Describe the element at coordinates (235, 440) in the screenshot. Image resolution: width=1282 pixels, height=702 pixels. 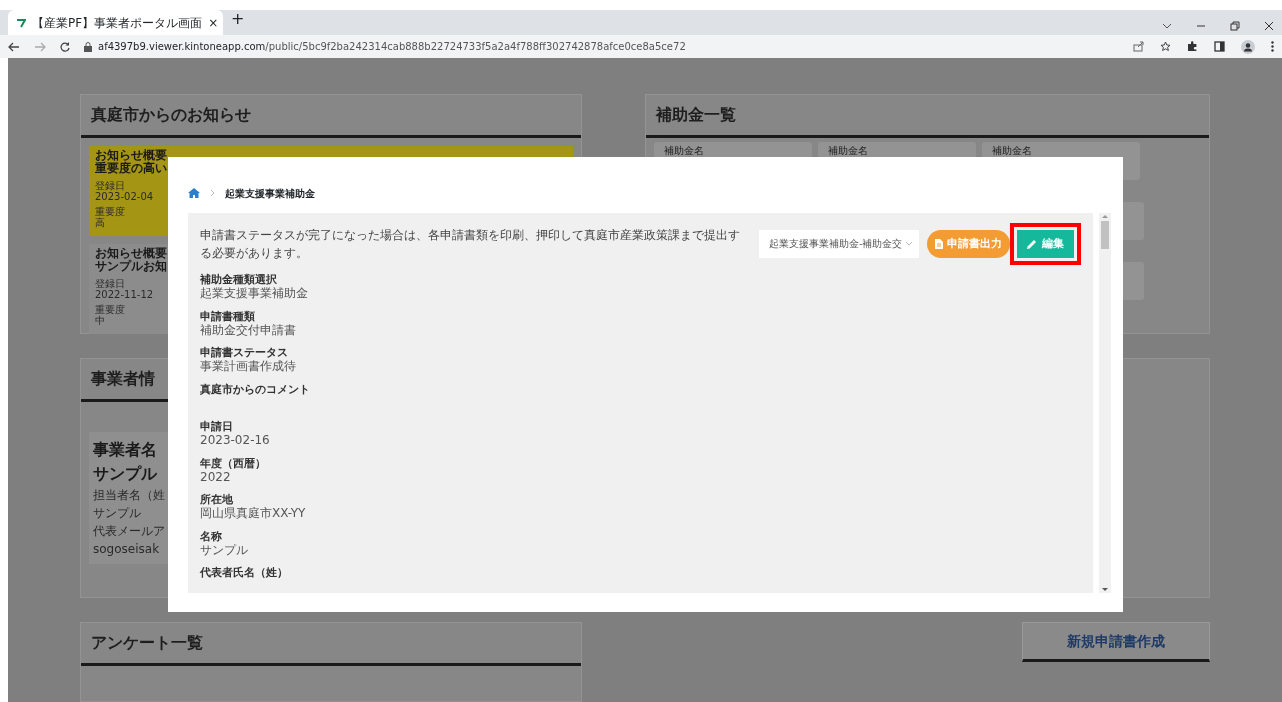
I see `field-value: 2023-02-16` at that location.